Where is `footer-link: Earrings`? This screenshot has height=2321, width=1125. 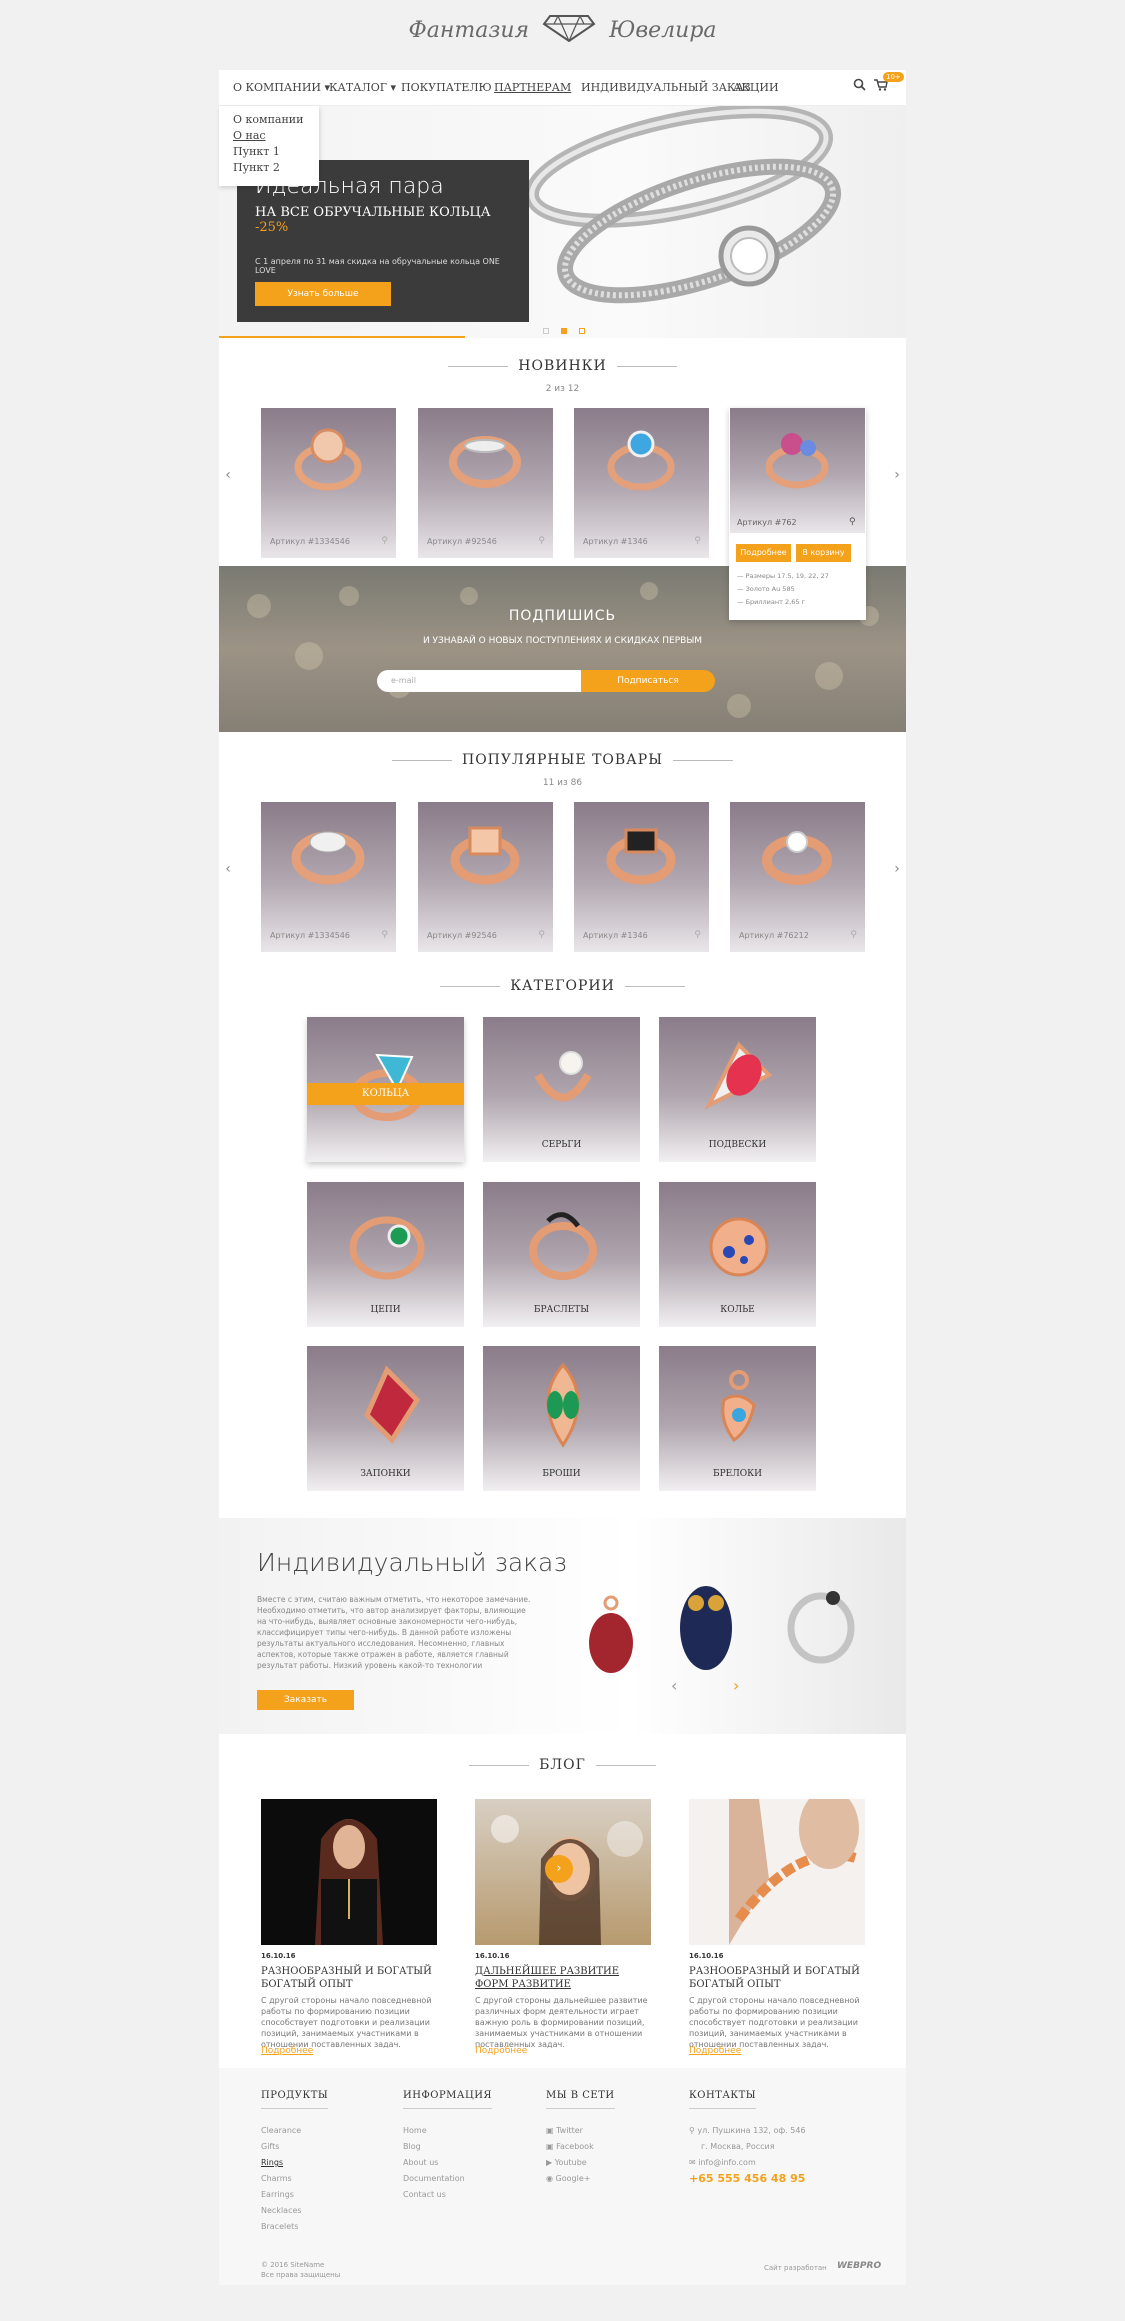 footer-link: Earrings is located at coordinates (294, 2195).